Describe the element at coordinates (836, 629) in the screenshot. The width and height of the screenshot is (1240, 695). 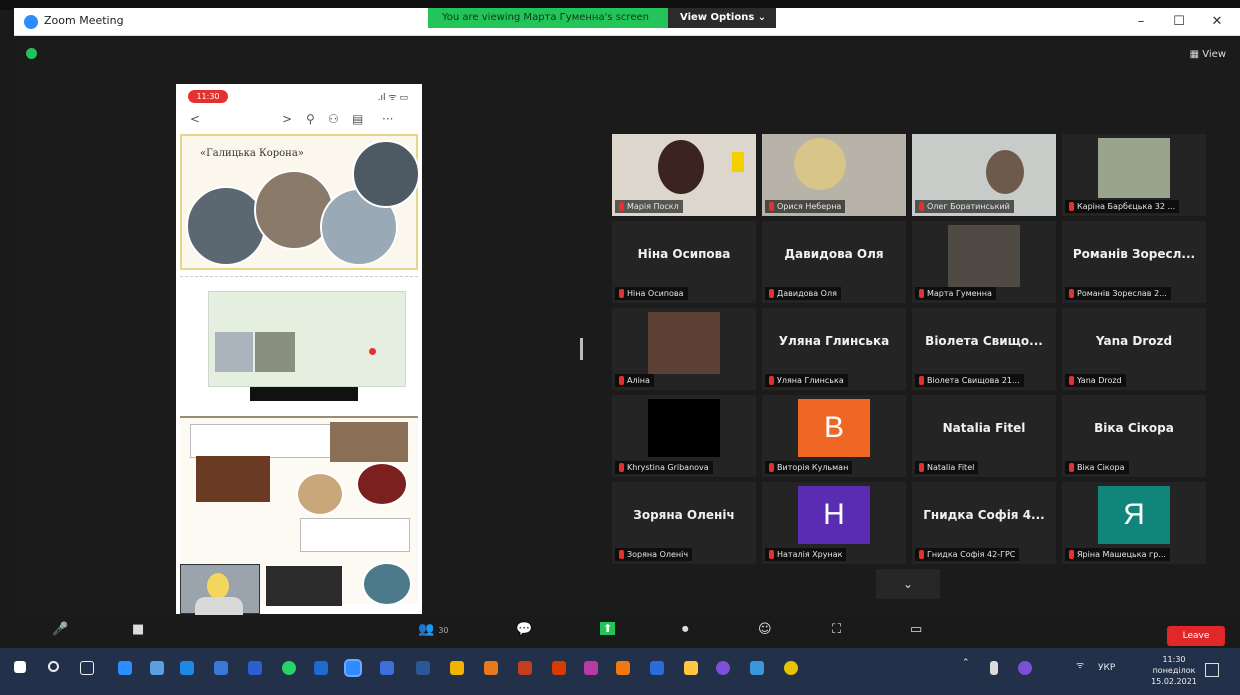
I see `apps-button: ⛶` at that location.